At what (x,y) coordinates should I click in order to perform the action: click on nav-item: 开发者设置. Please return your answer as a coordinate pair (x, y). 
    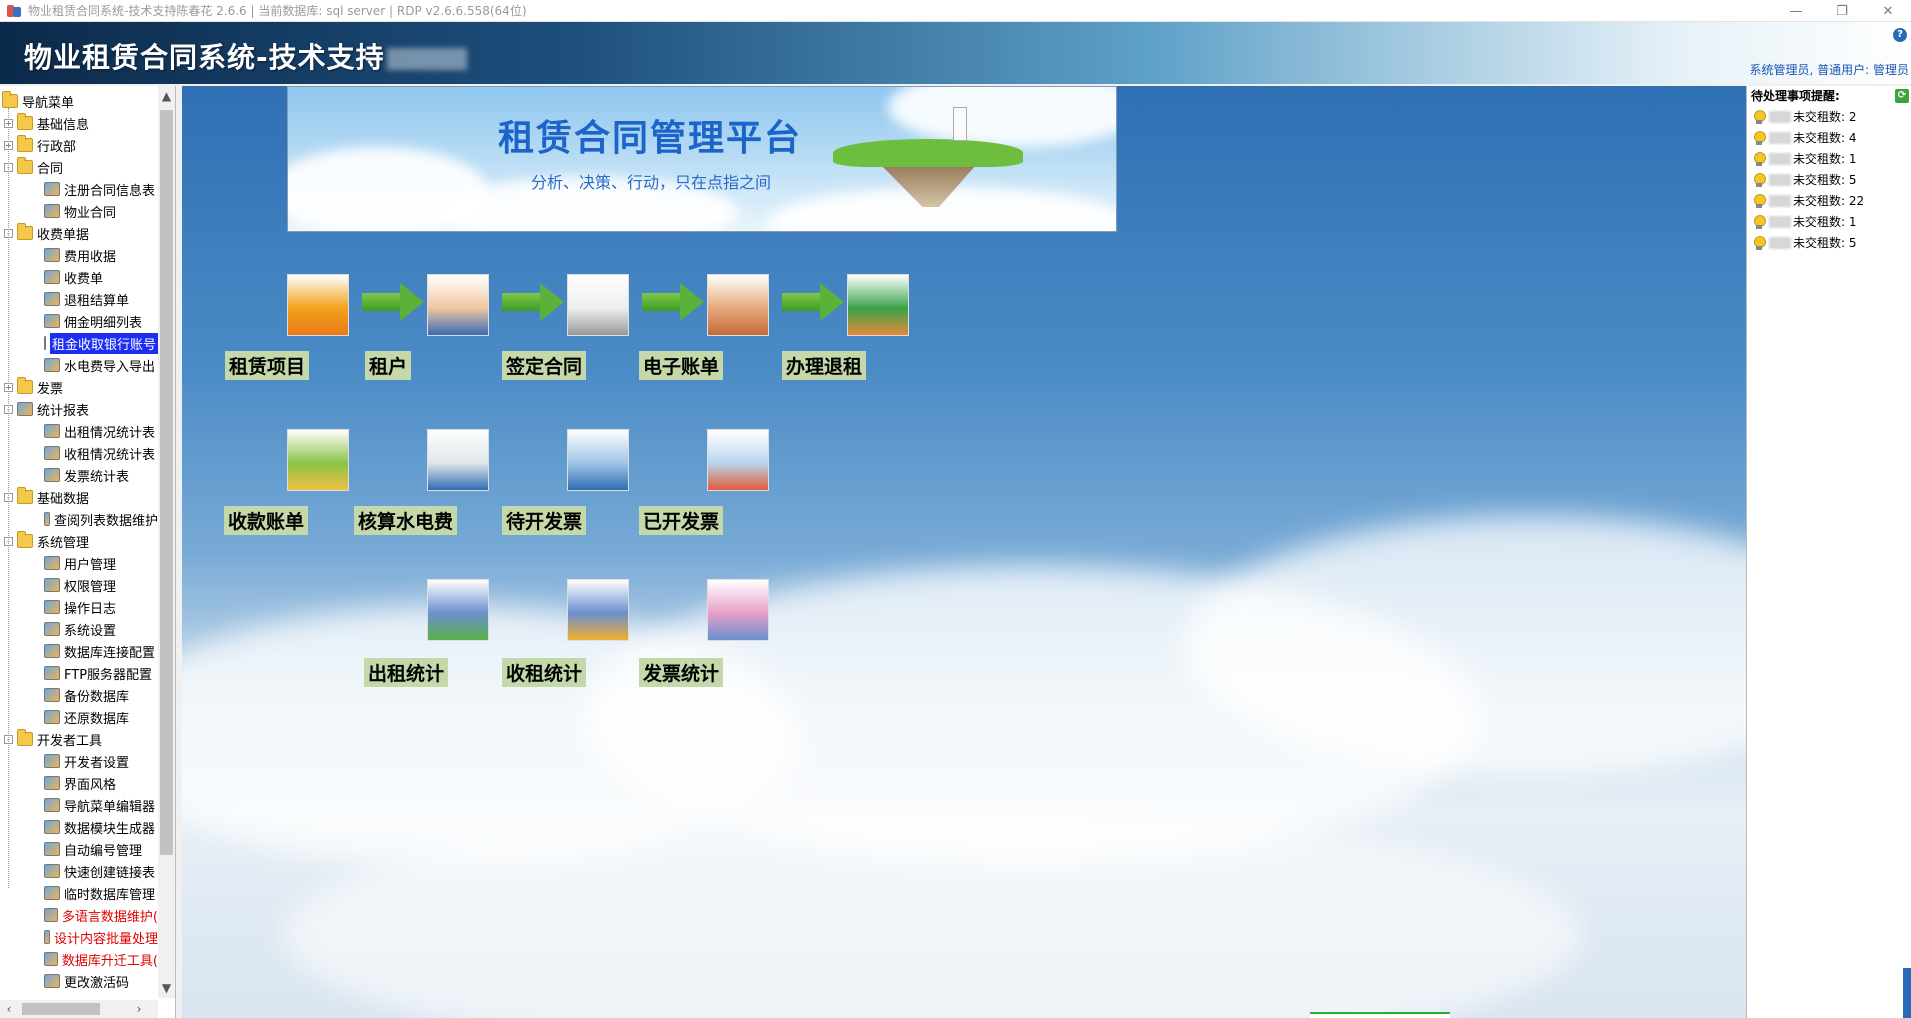
    Looking at the image, I should click on (79, 761).